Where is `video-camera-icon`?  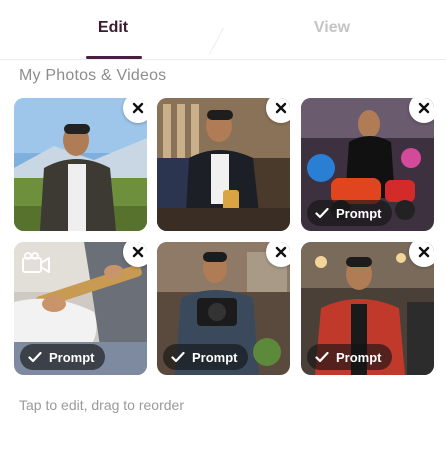 video-camera-icon is located at coordinates (36, 262).